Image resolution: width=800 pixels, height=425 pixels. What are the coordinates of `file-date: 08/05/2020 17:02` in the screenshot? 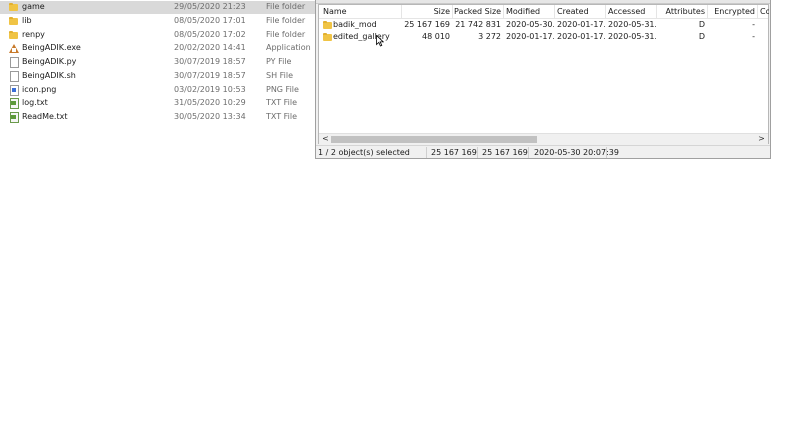 It's located at (210, 34).